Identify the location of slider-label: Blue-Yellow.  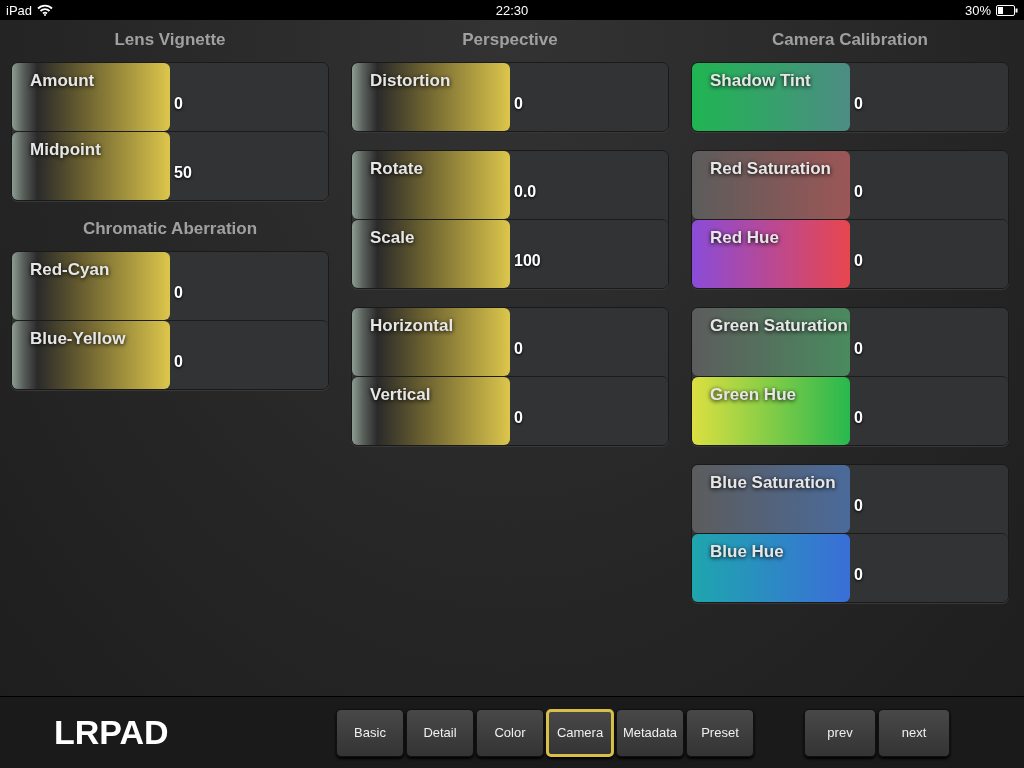
(78, 338).